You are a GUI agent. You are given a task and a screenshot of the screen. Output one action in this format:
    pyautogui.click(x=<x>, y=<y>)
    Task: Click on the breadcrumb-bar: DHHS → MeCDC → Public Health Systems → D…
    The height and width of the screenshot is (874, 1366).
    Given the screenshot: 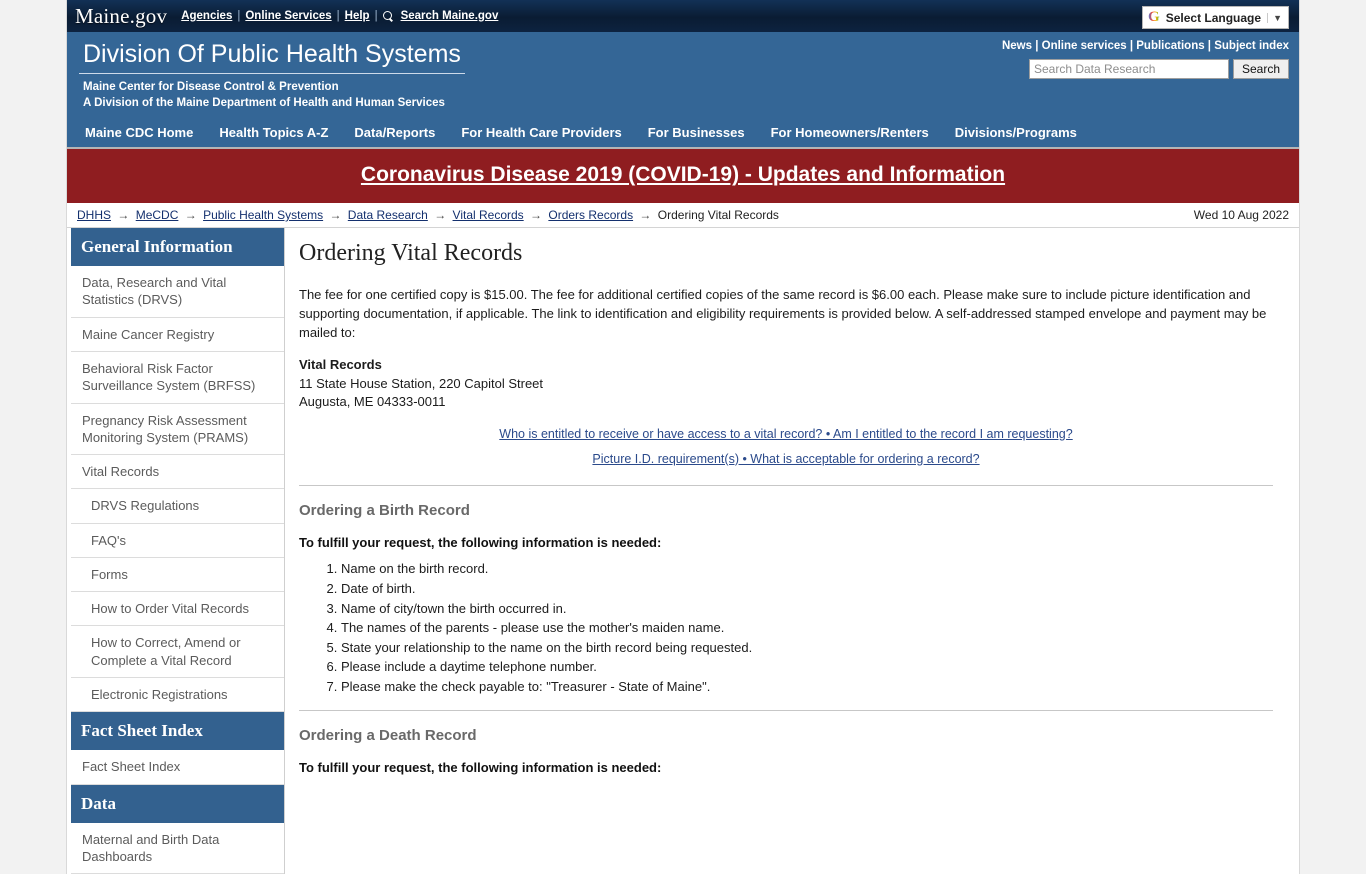 What is the action you would take?
    pyautogui.click(x=683, y=216)
    